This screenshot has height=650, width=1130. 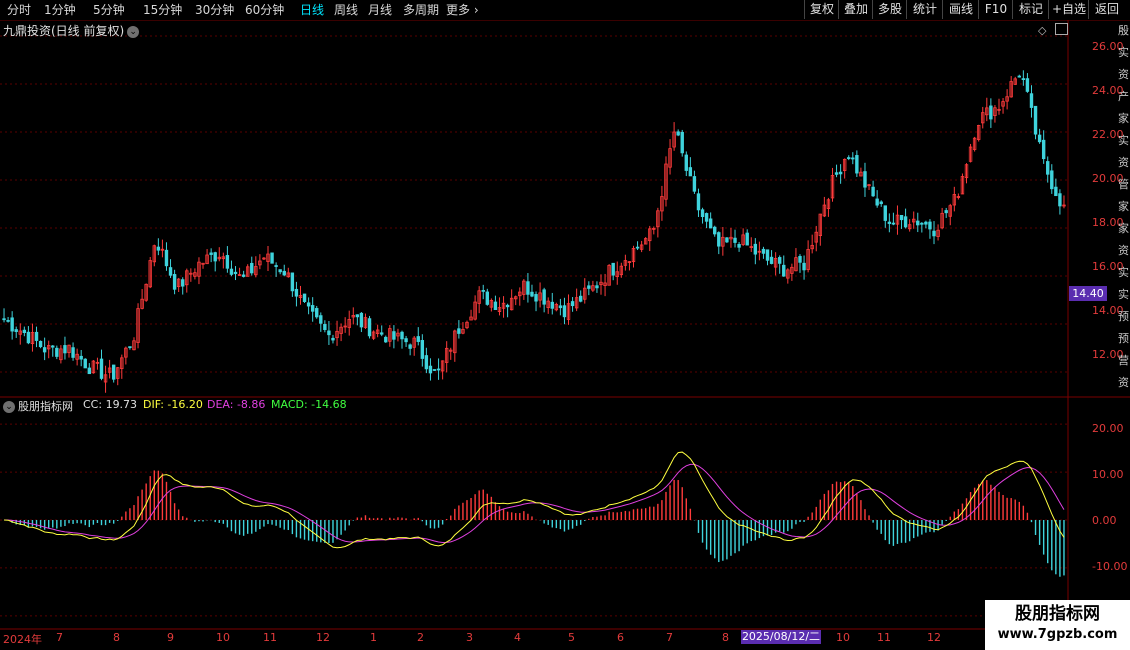 What do you see at coordinates (236, 404) in the screenshot?
I see `dea-value: DEA: -8.86` at bounding box center [236, 404].